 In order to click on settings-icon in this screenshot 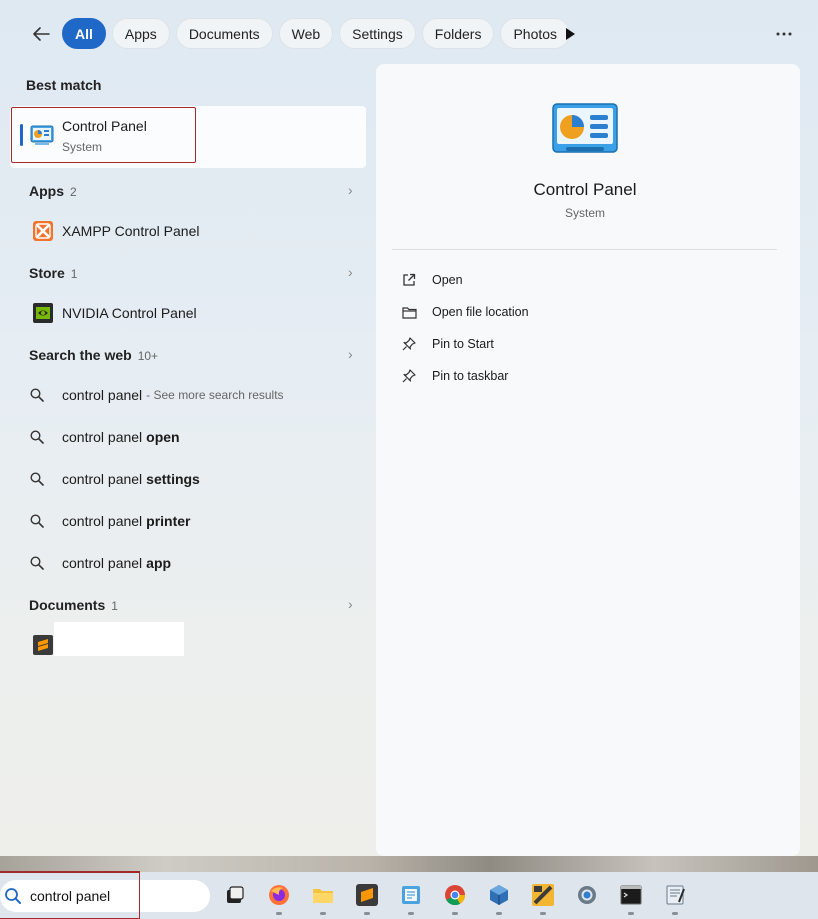, I will do `click(587, 895)`.